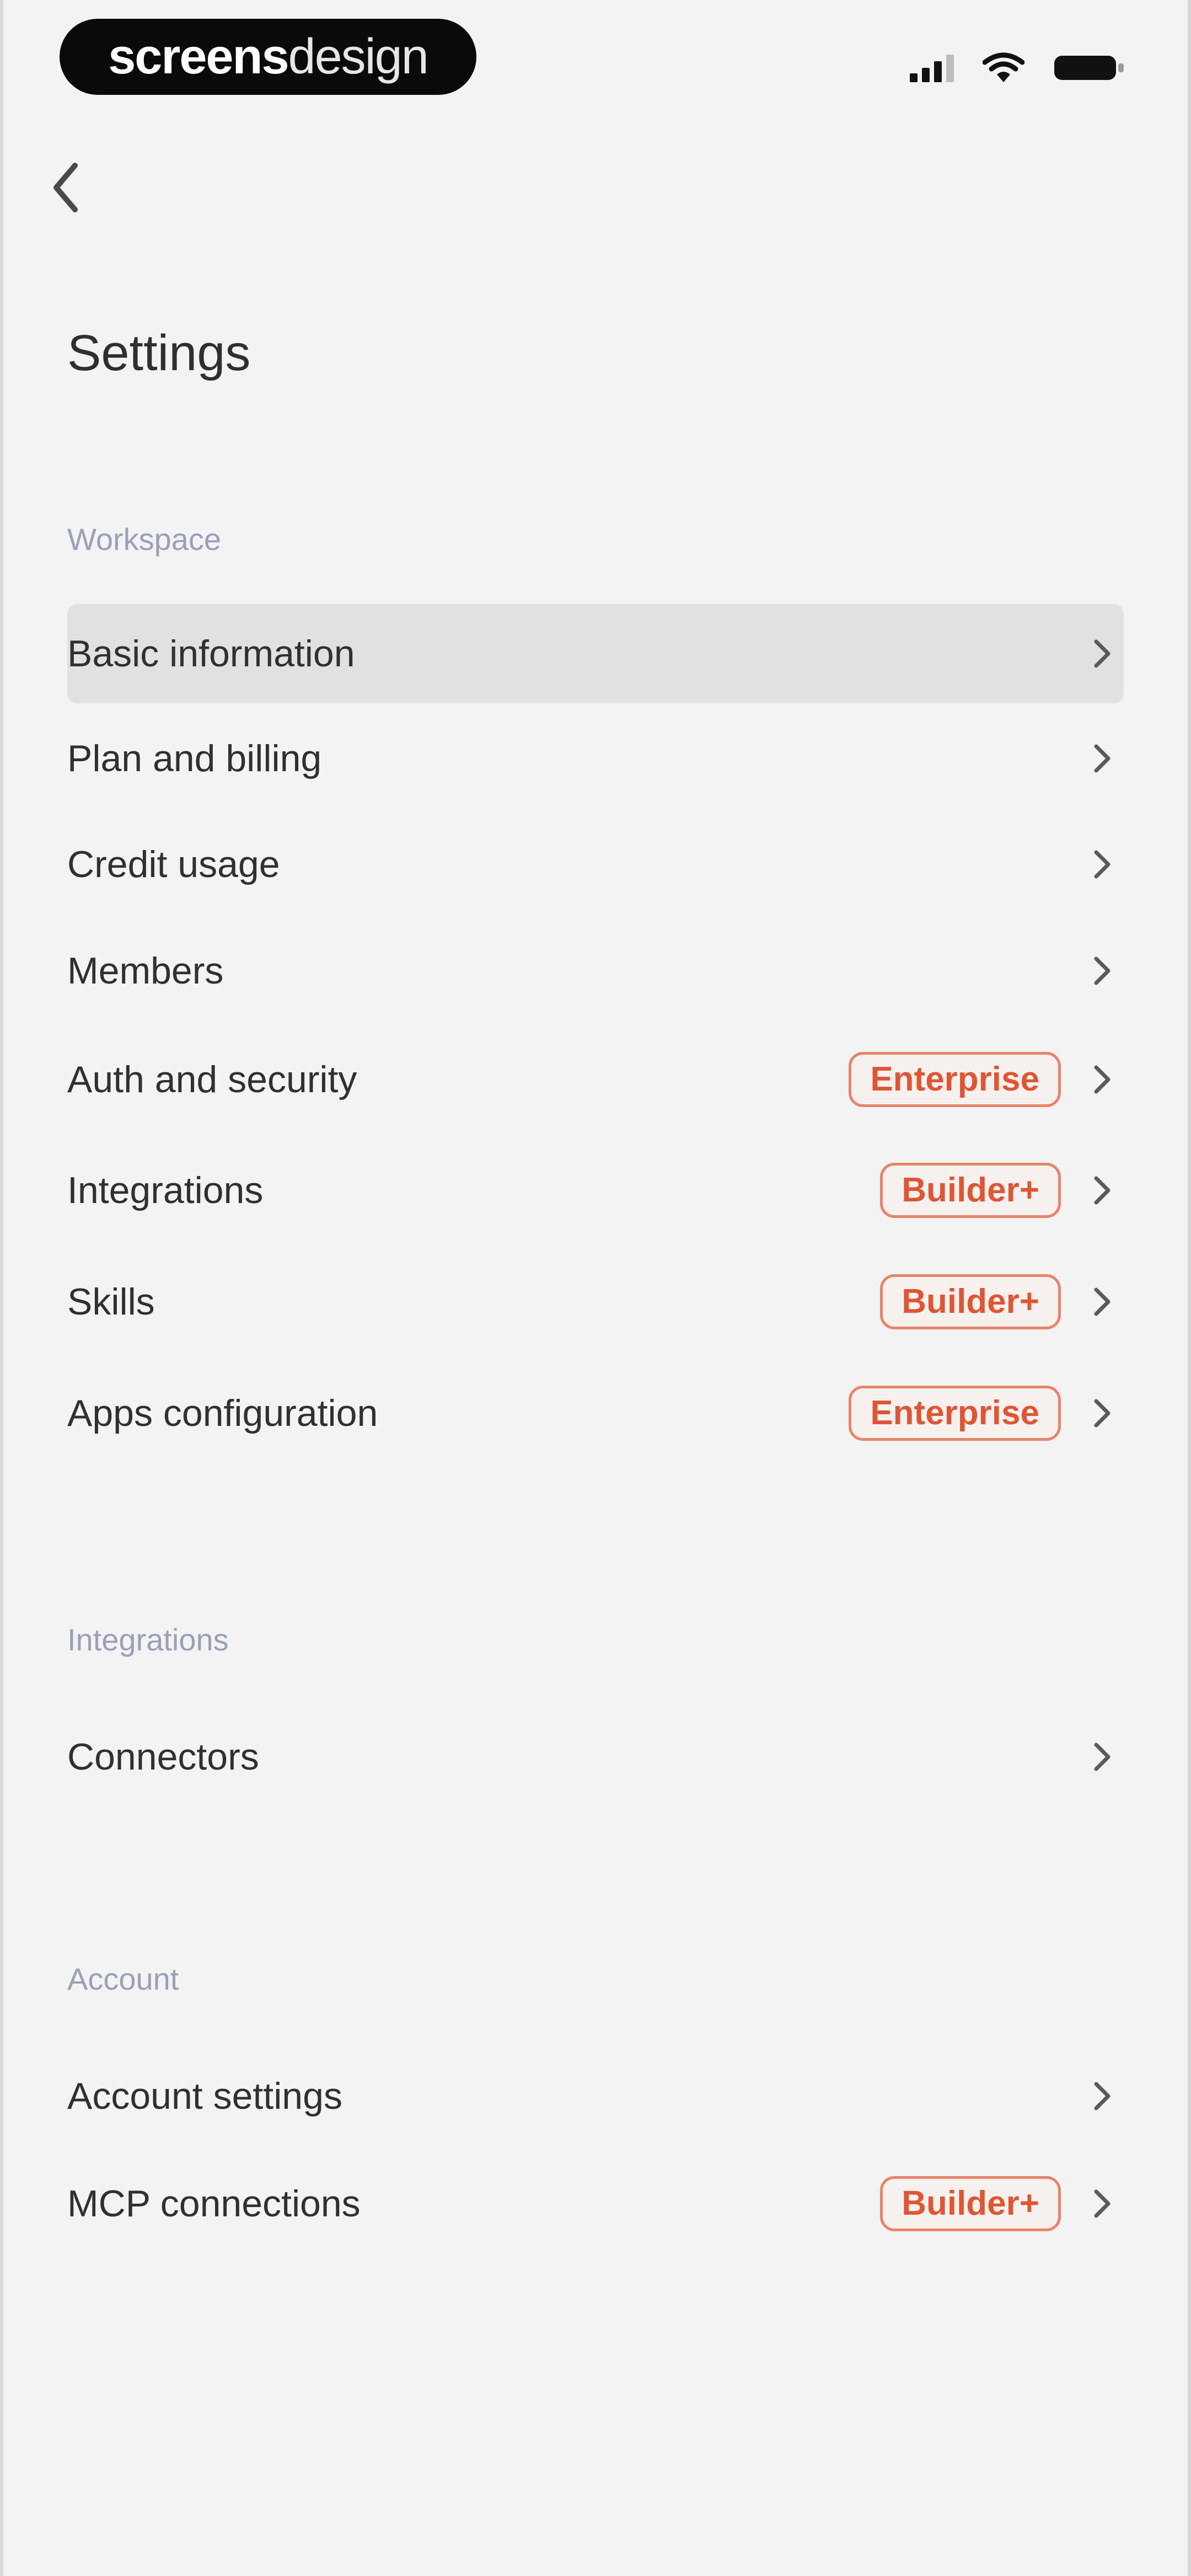  I want to click on brand-part-1: screens, so click(198, 56).